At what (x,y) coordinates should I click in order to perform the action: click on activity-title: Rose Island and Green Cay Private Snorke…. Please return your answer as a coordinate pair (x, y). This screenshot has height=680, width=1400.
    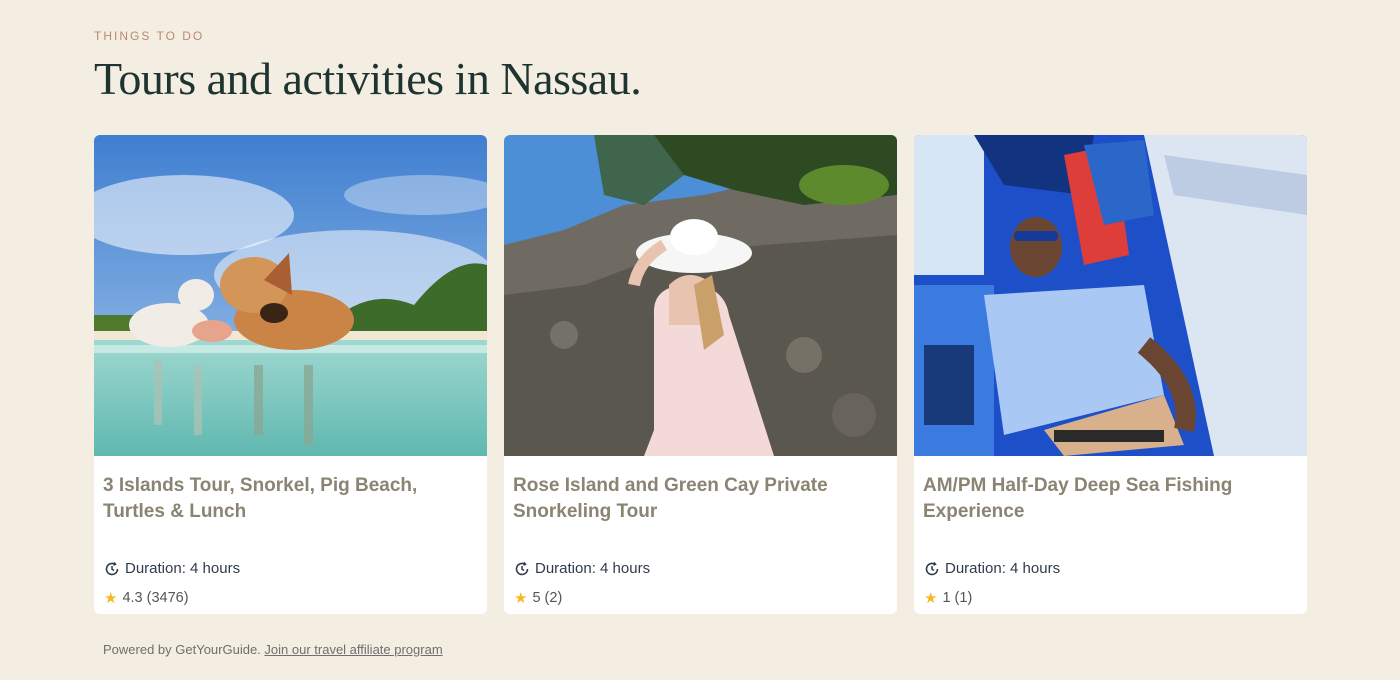
    Looking at the image, I should click on (698, 499).